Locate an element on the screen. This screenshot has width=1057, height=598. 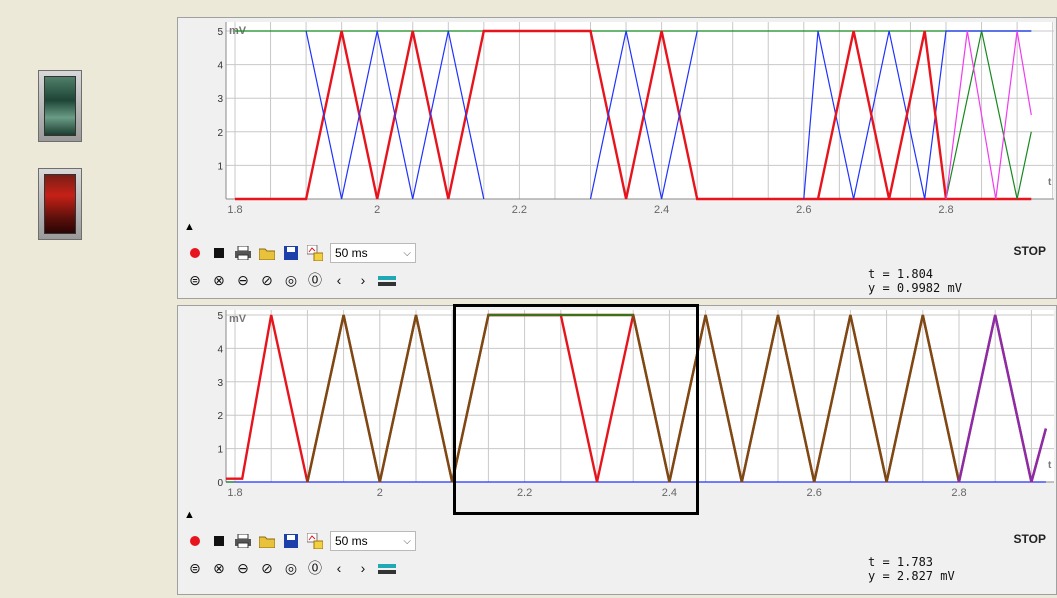
cursor-readout: t = 1.804 y = 0.9982 mV is located at coordinates (915, 281).